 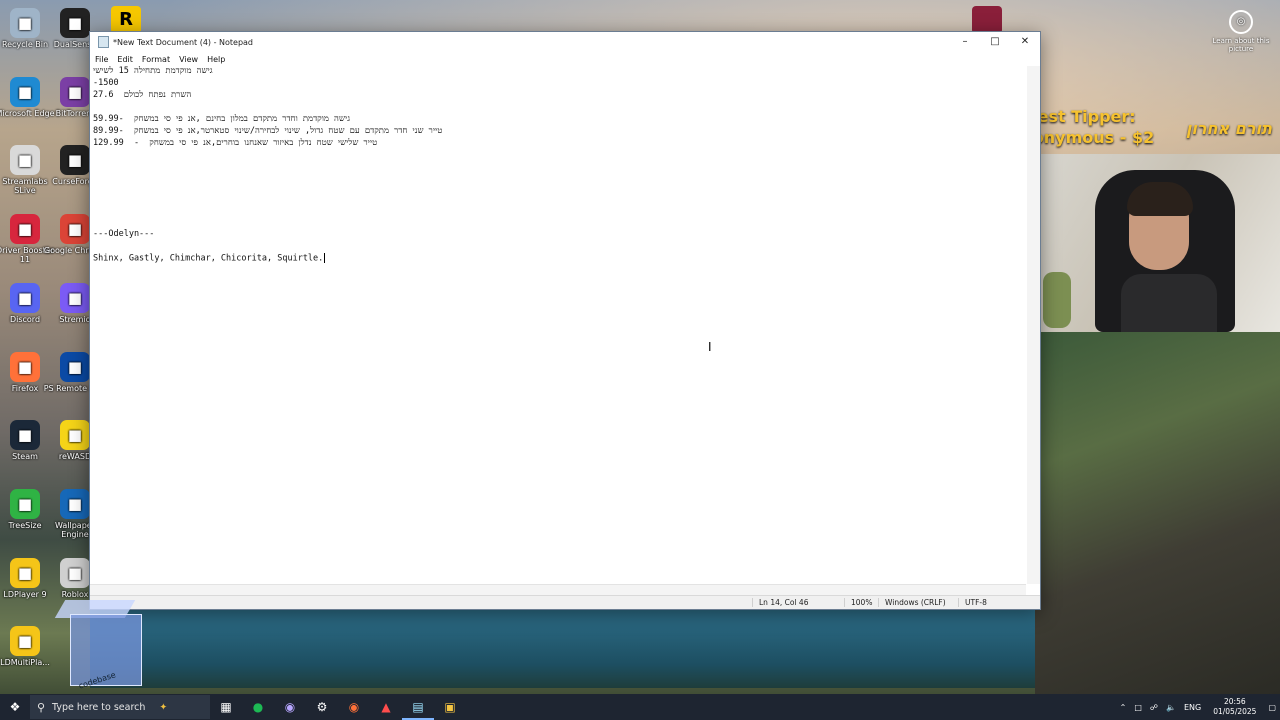 I want to click on desktop-icon-label: Streamlabs SLive, so click(x=25, y=186).